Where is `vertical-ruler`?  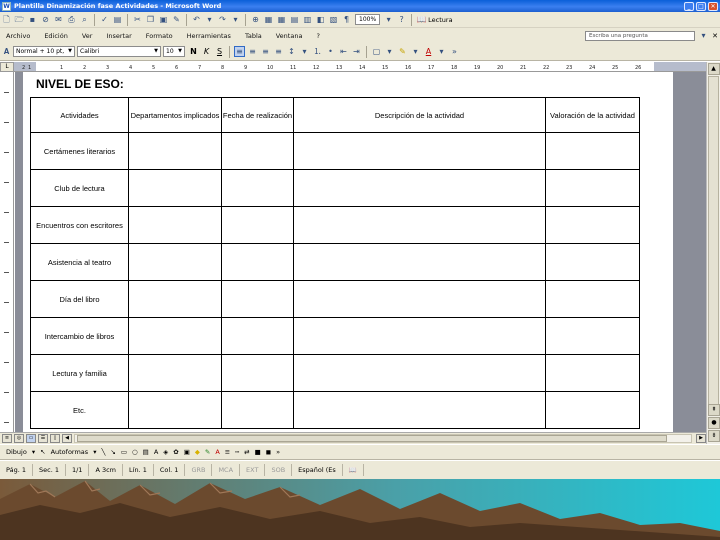
vertical-ruler is located at coordinates (7, 252).